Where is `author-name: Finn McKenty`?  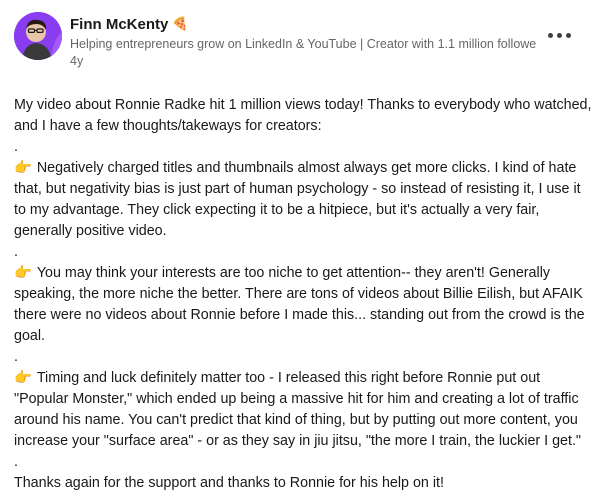 author-name: Finn McKenty is located at coordinates (119, 24).